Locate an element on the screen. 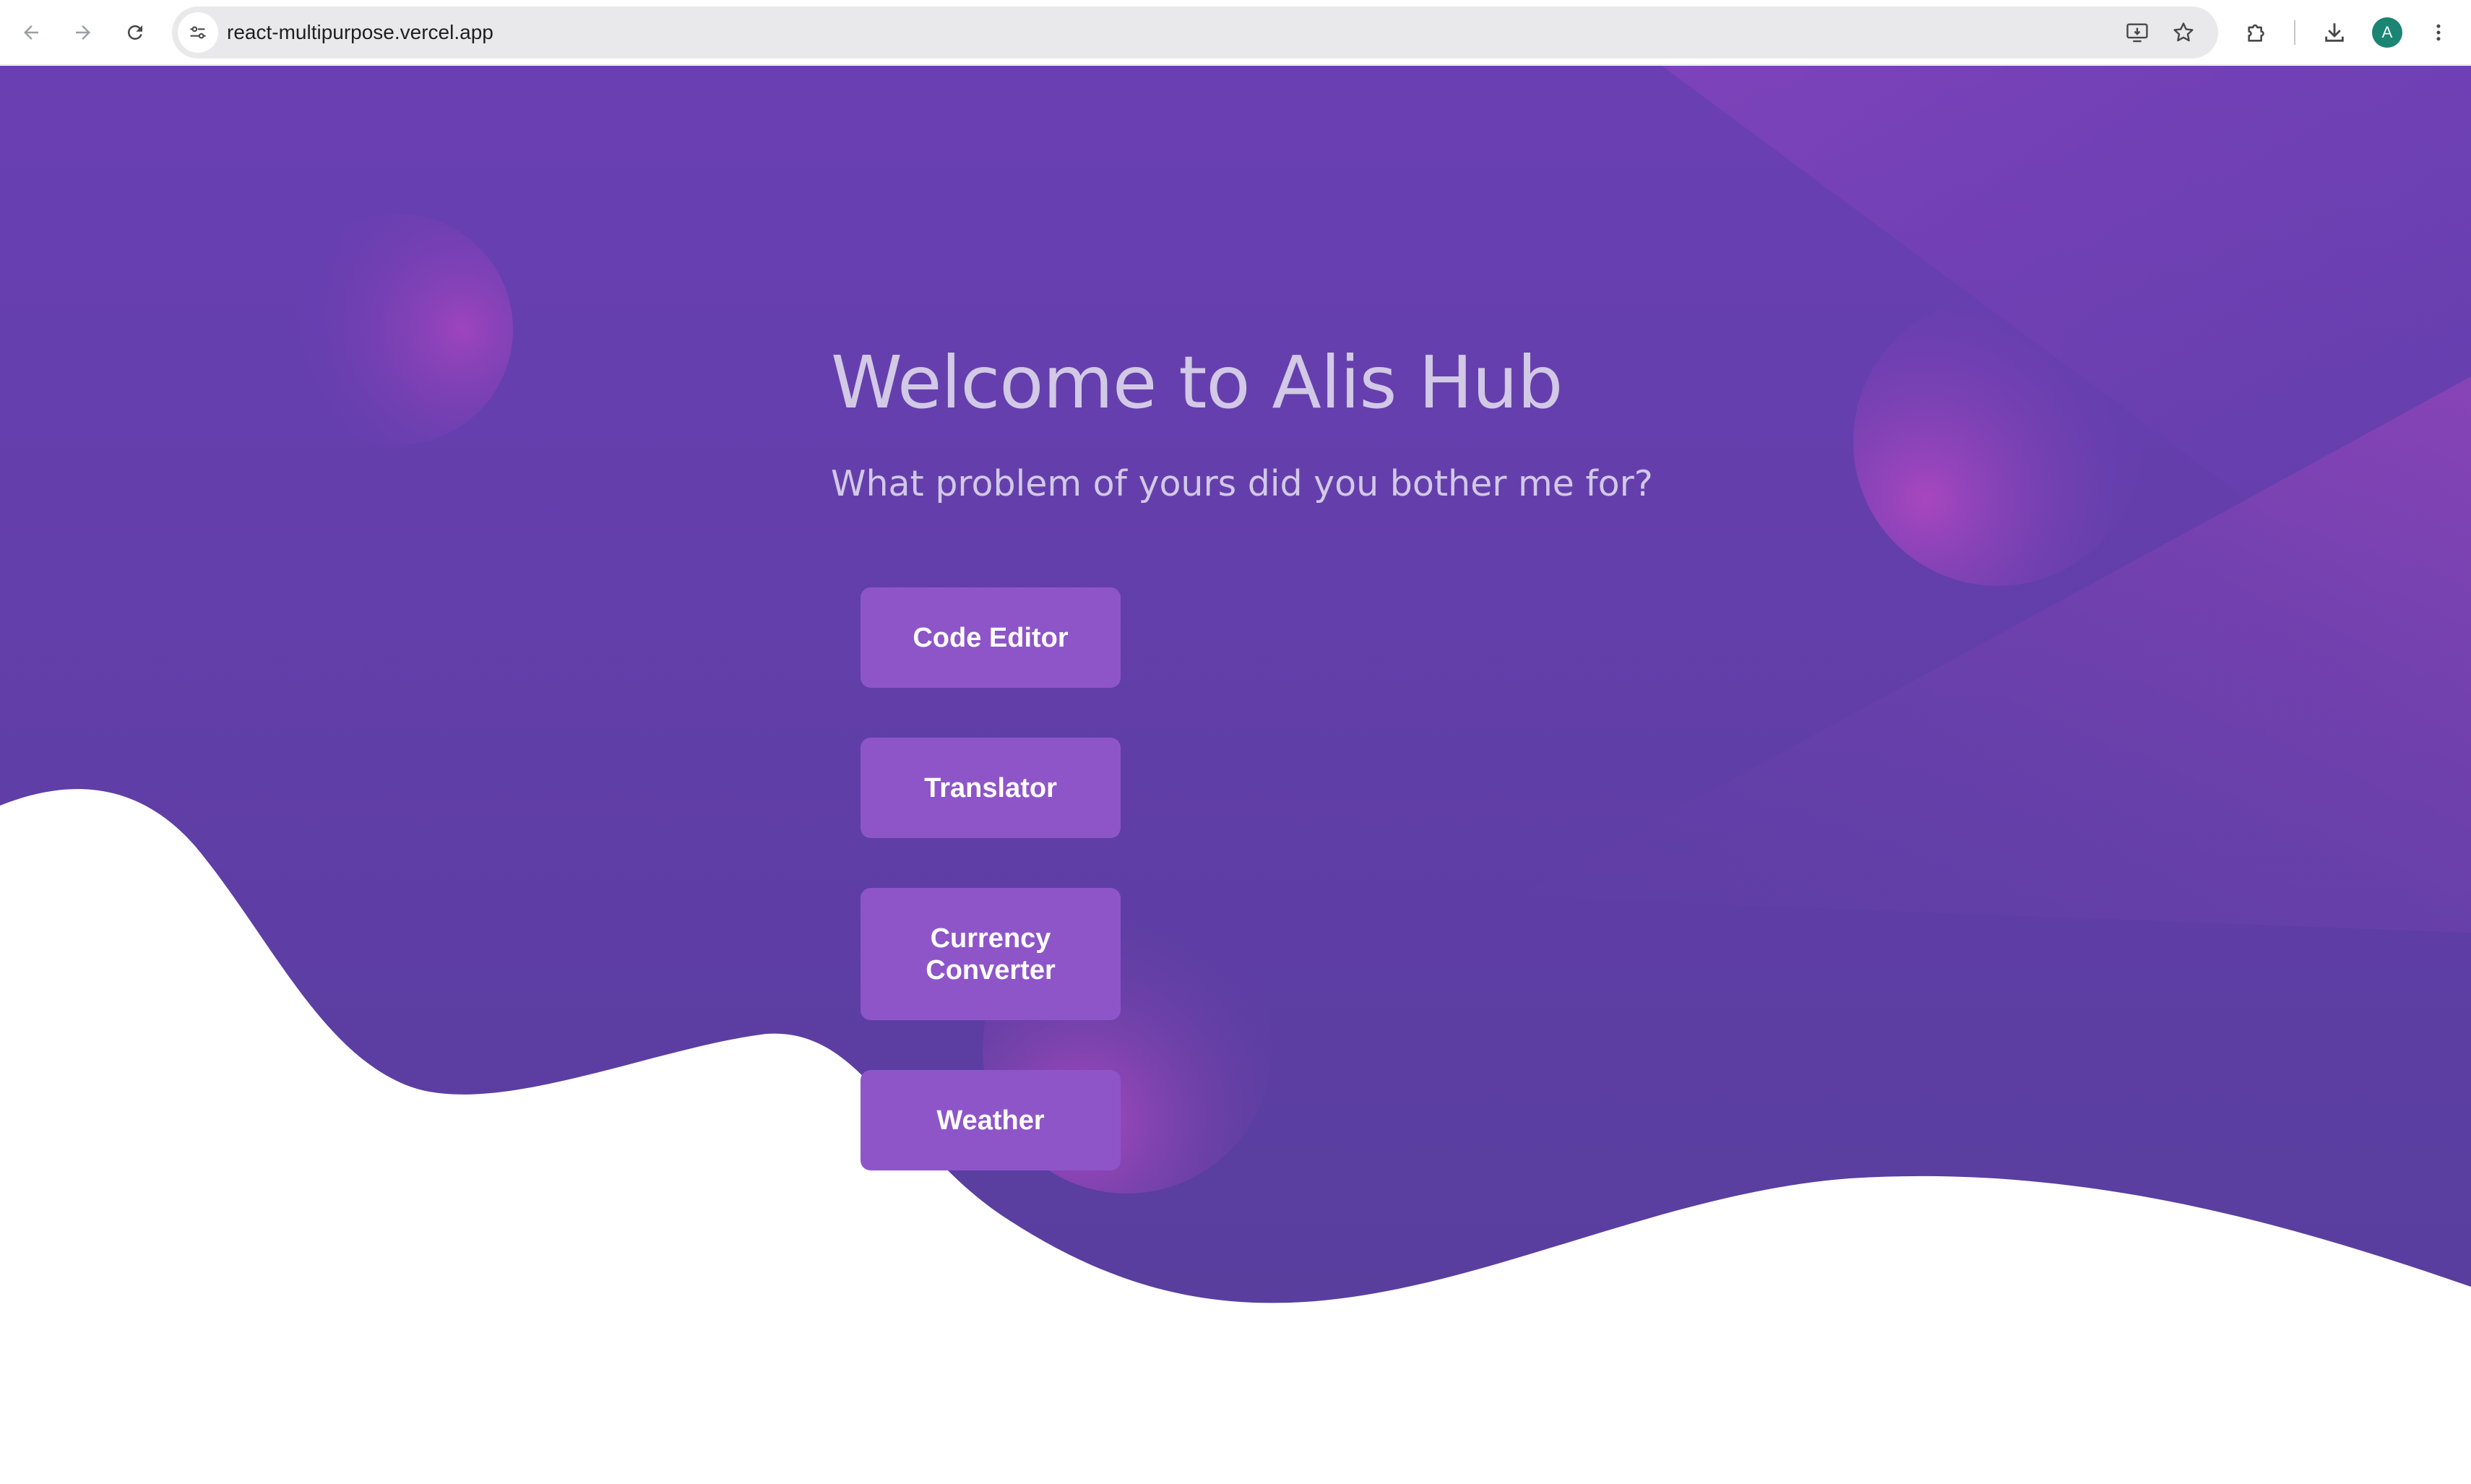 The image size is (2471, 1484). install-app-button is located at coordinates (2137, 32).